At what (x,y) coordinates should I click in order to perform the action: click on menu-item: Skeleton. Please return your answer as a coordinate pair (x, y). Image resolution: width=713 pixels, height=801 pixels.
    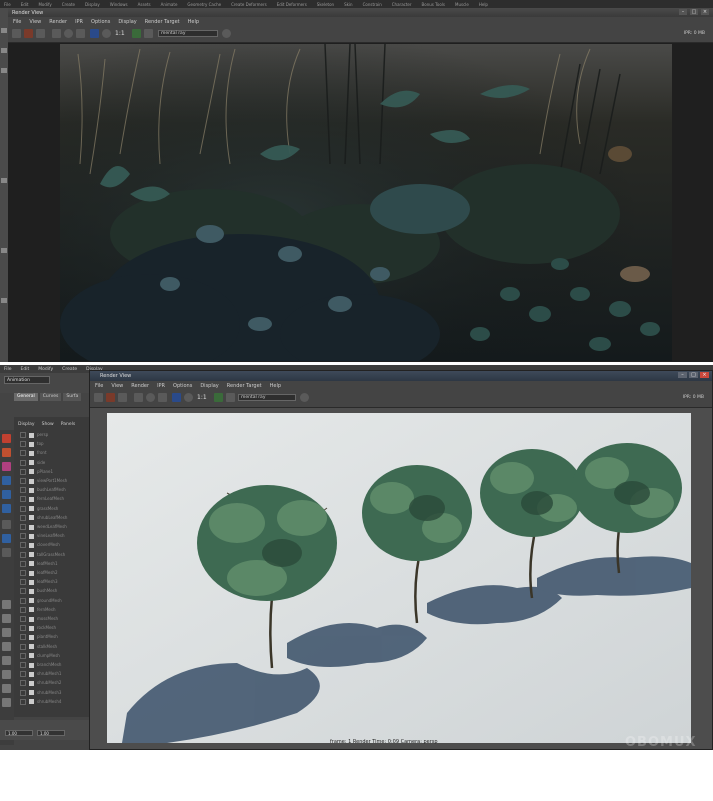
    Looking at the image, I should click on (325, 4).